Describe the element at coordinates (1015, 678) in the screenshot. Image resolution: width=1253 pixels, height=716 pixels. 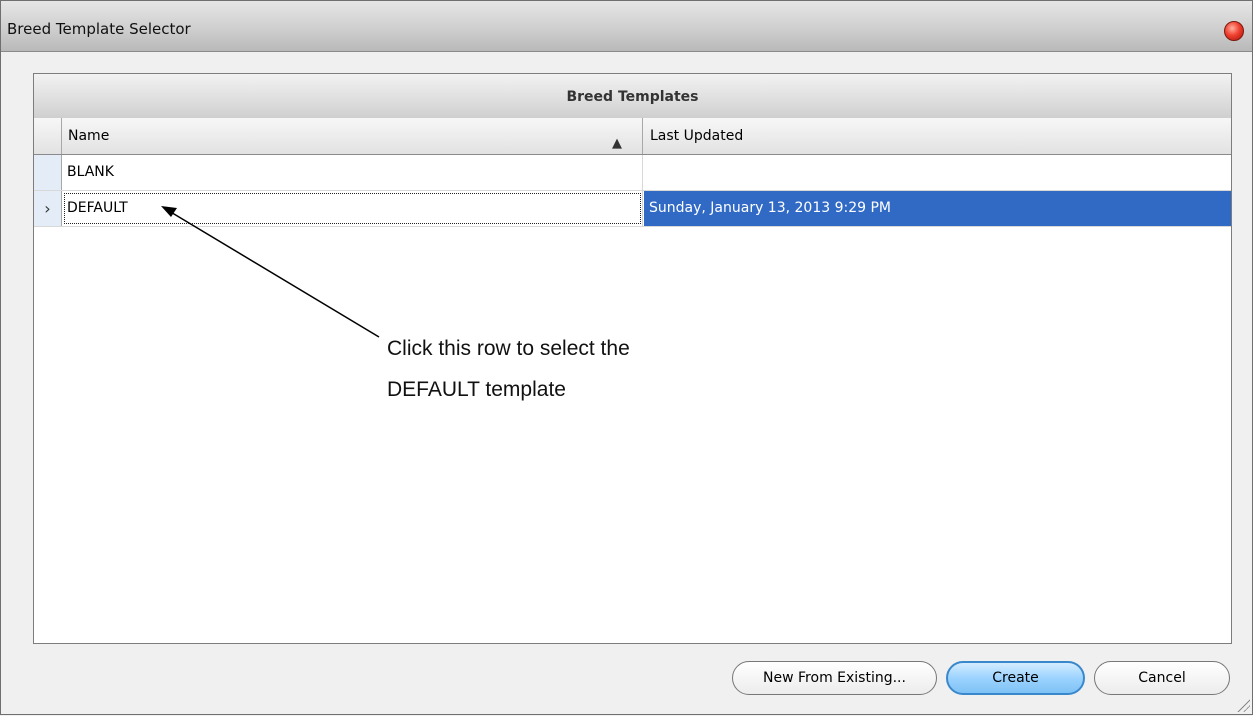
I see `create-button: Create` at that location.